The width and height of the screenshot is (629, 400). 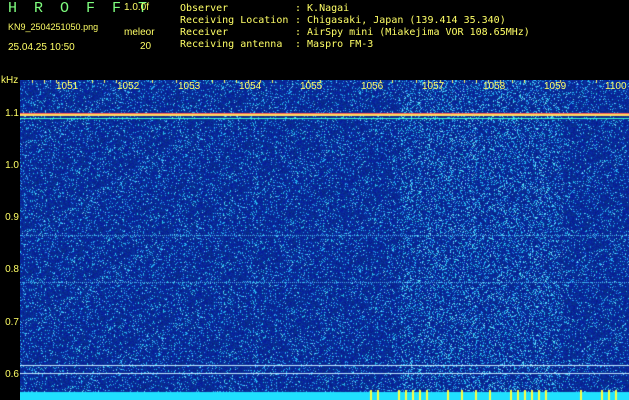 I want to click on x-tick-label: 1051, so click(x=67, y=86).